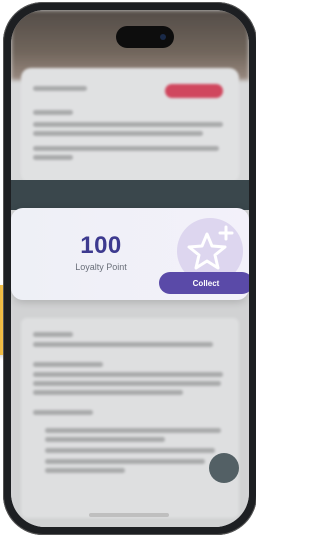 This screenshot has height=535, width=320. Describe the element at coordinates (224, 468) in the screenshot. I see `floating-action-button` at that location.